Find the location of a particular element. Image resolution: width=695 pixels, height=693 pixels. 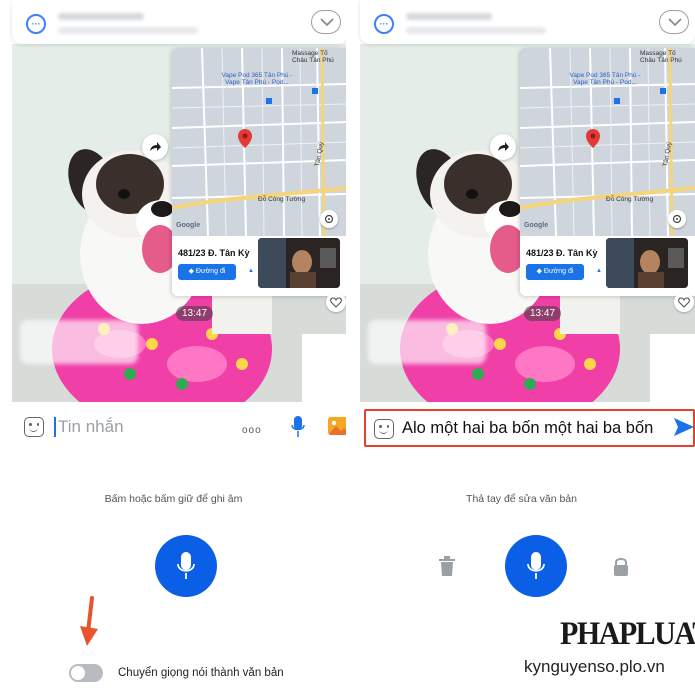

speech-to-text-label: Chuyển giọng nói thành văn bản is located at coordinates (201, 673).